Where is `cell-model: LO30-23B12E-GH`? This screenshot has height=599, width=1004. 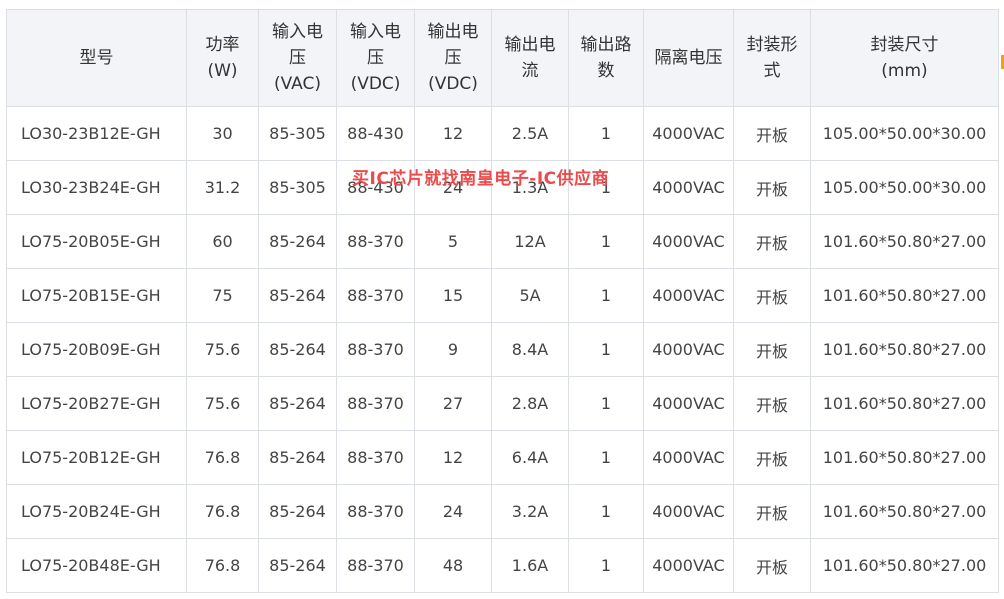 cell-model: LO30-23B12E-GH is located at coordinates (96, 133).